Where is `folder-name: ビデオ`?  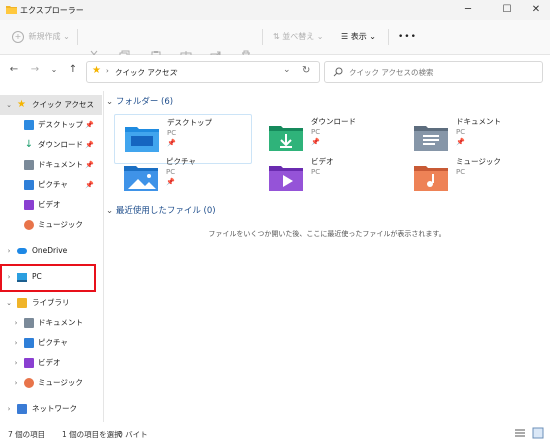 folder-name: ビデオ is located at coordinates (322, 161).